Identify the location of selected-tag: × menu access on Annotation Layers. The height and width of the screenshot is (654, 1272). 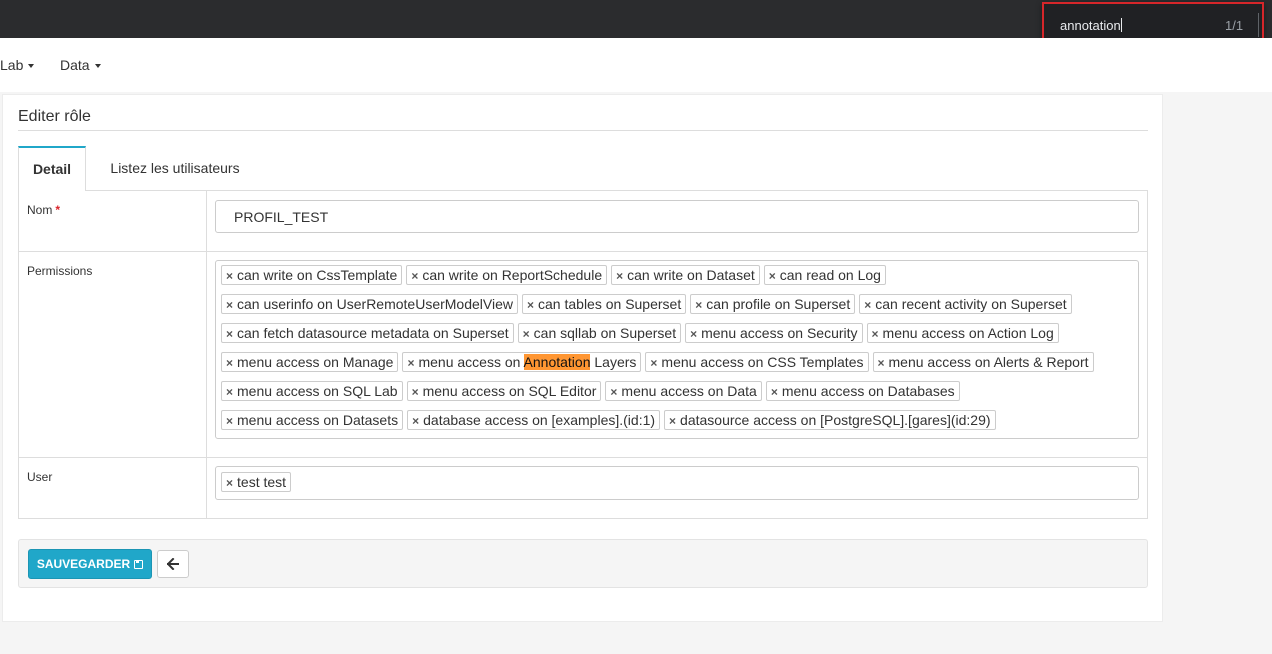
(522, 362).